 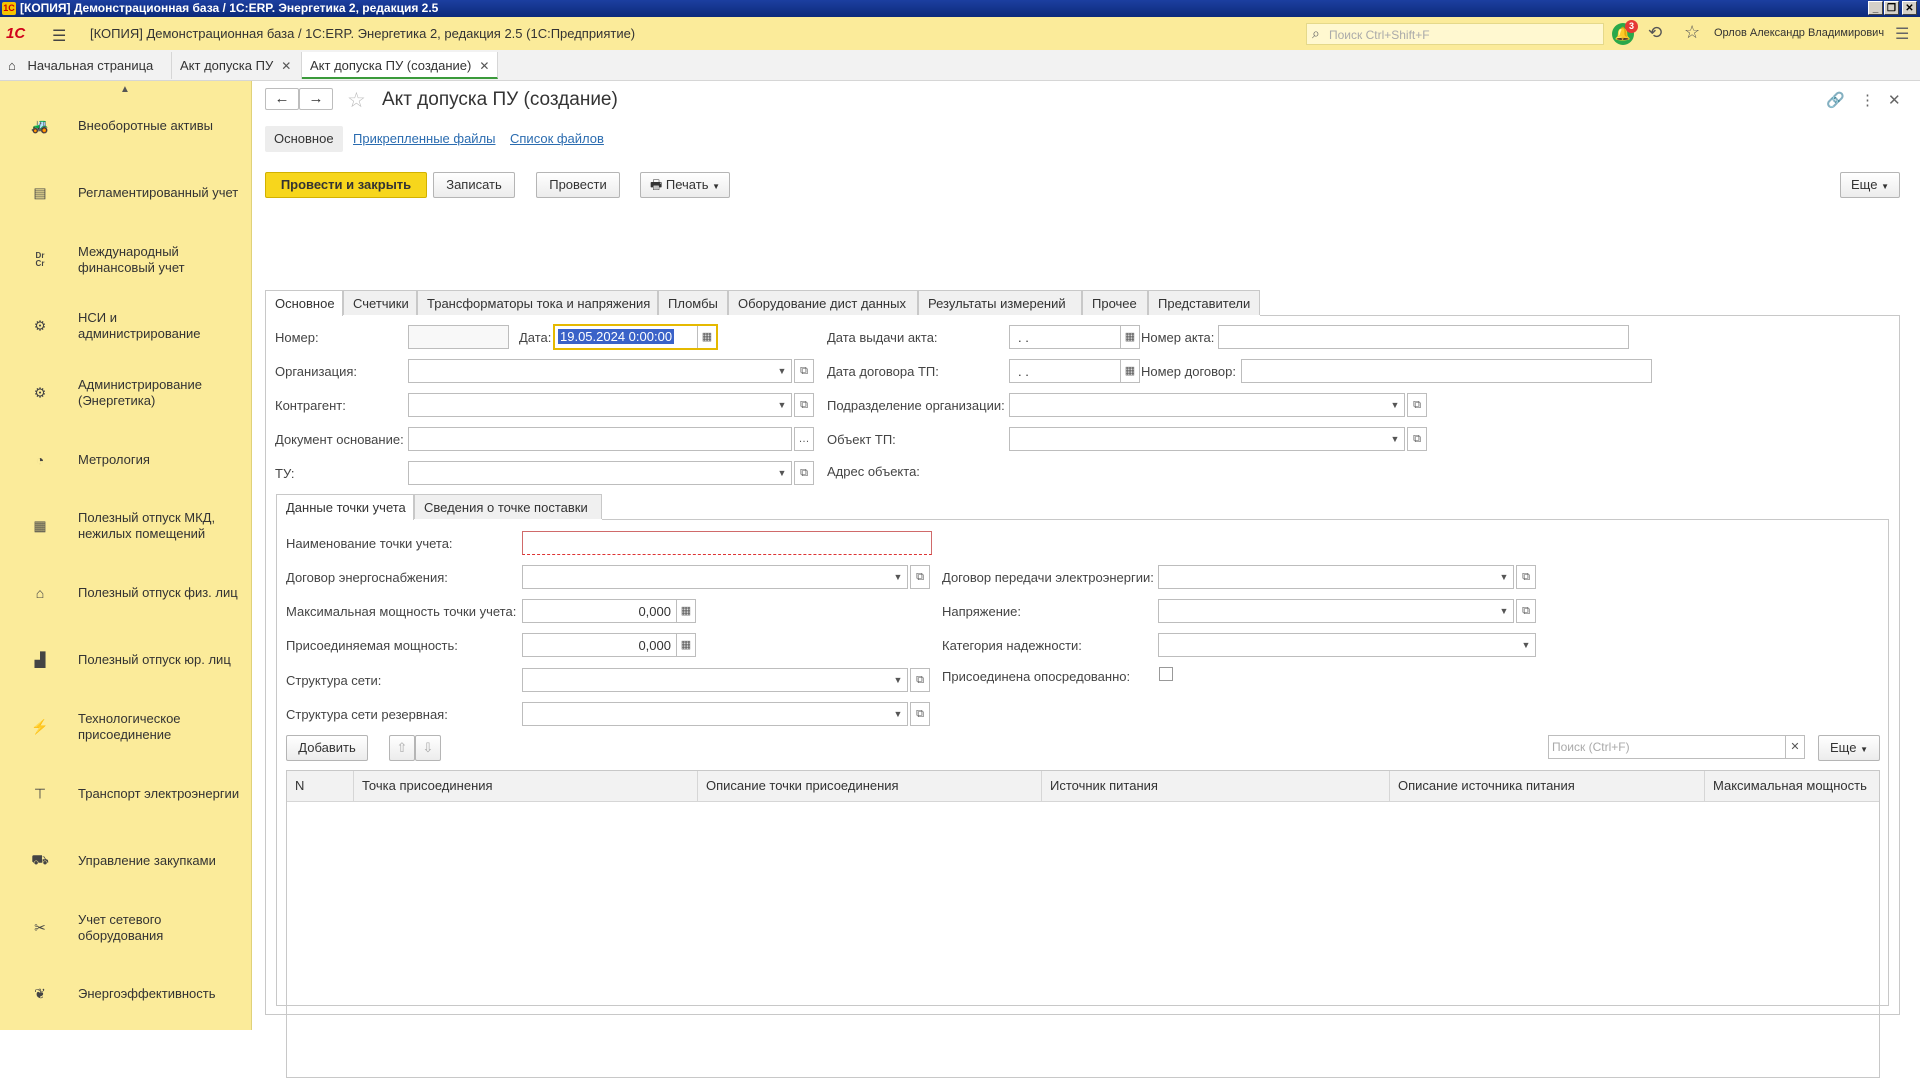 What do you see at coordinates (1835, 100) in the screenshot?
I see `link-icon: 🔗` at bounding box center [1835, 100].